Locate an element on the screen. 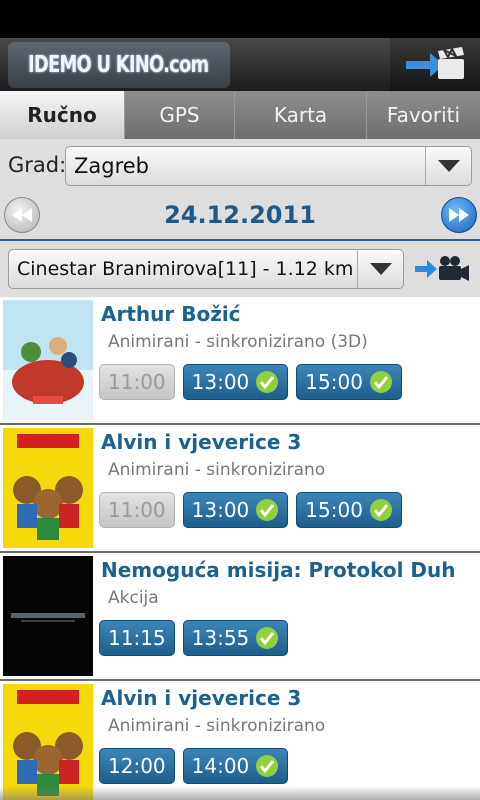  cinema-select: Cinestar Branimirova[11] - 1.12 km is located at coordinates (206, 269).